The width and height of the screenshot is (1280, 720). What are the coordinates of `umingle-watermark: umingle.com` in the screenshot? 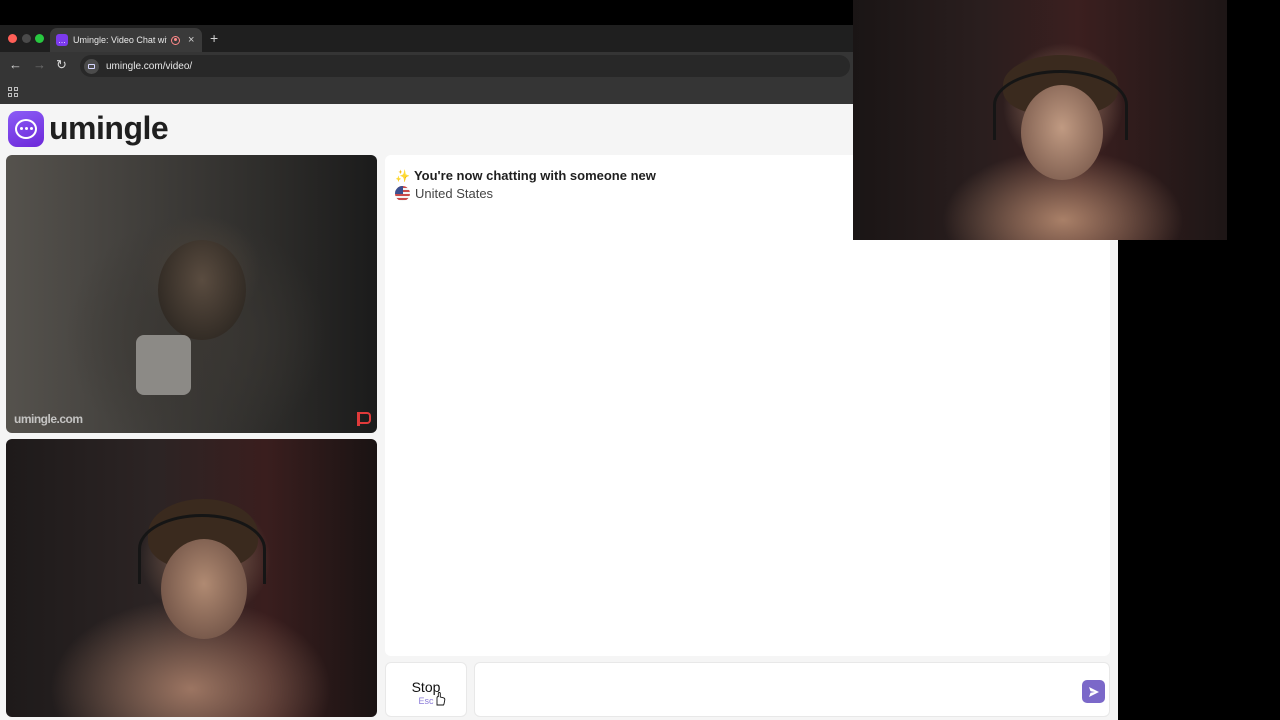 It's located at (48, 417).